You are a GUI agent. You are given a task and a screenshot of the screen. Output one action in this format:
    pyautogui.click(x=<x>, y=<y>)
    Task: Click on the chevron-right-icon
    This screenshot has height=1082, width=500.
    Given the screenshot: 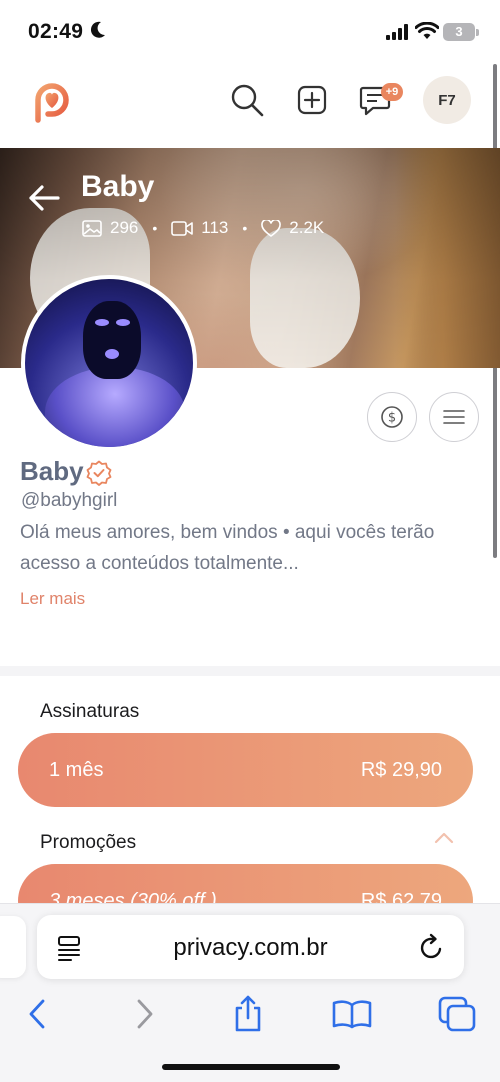 What is the action you would take?
    pyautogui.click(x=145, y=1014)
    